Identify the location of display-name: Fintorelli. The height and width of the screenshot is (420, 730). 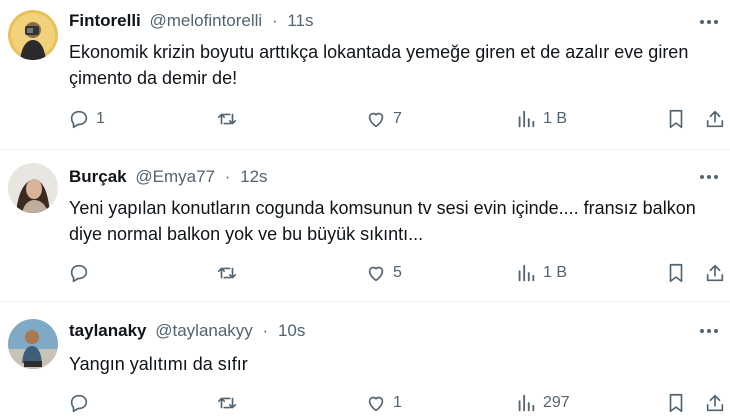
(105, 20).